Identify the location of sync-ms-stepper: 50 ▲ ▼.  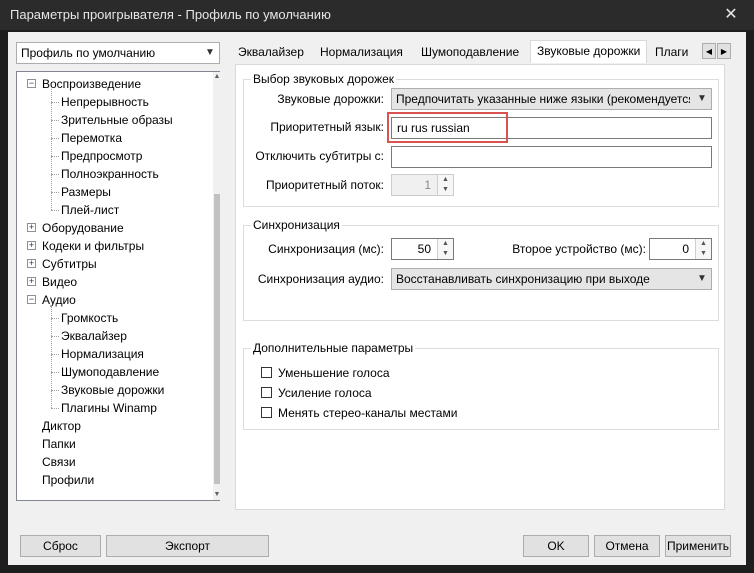
(422, 249).